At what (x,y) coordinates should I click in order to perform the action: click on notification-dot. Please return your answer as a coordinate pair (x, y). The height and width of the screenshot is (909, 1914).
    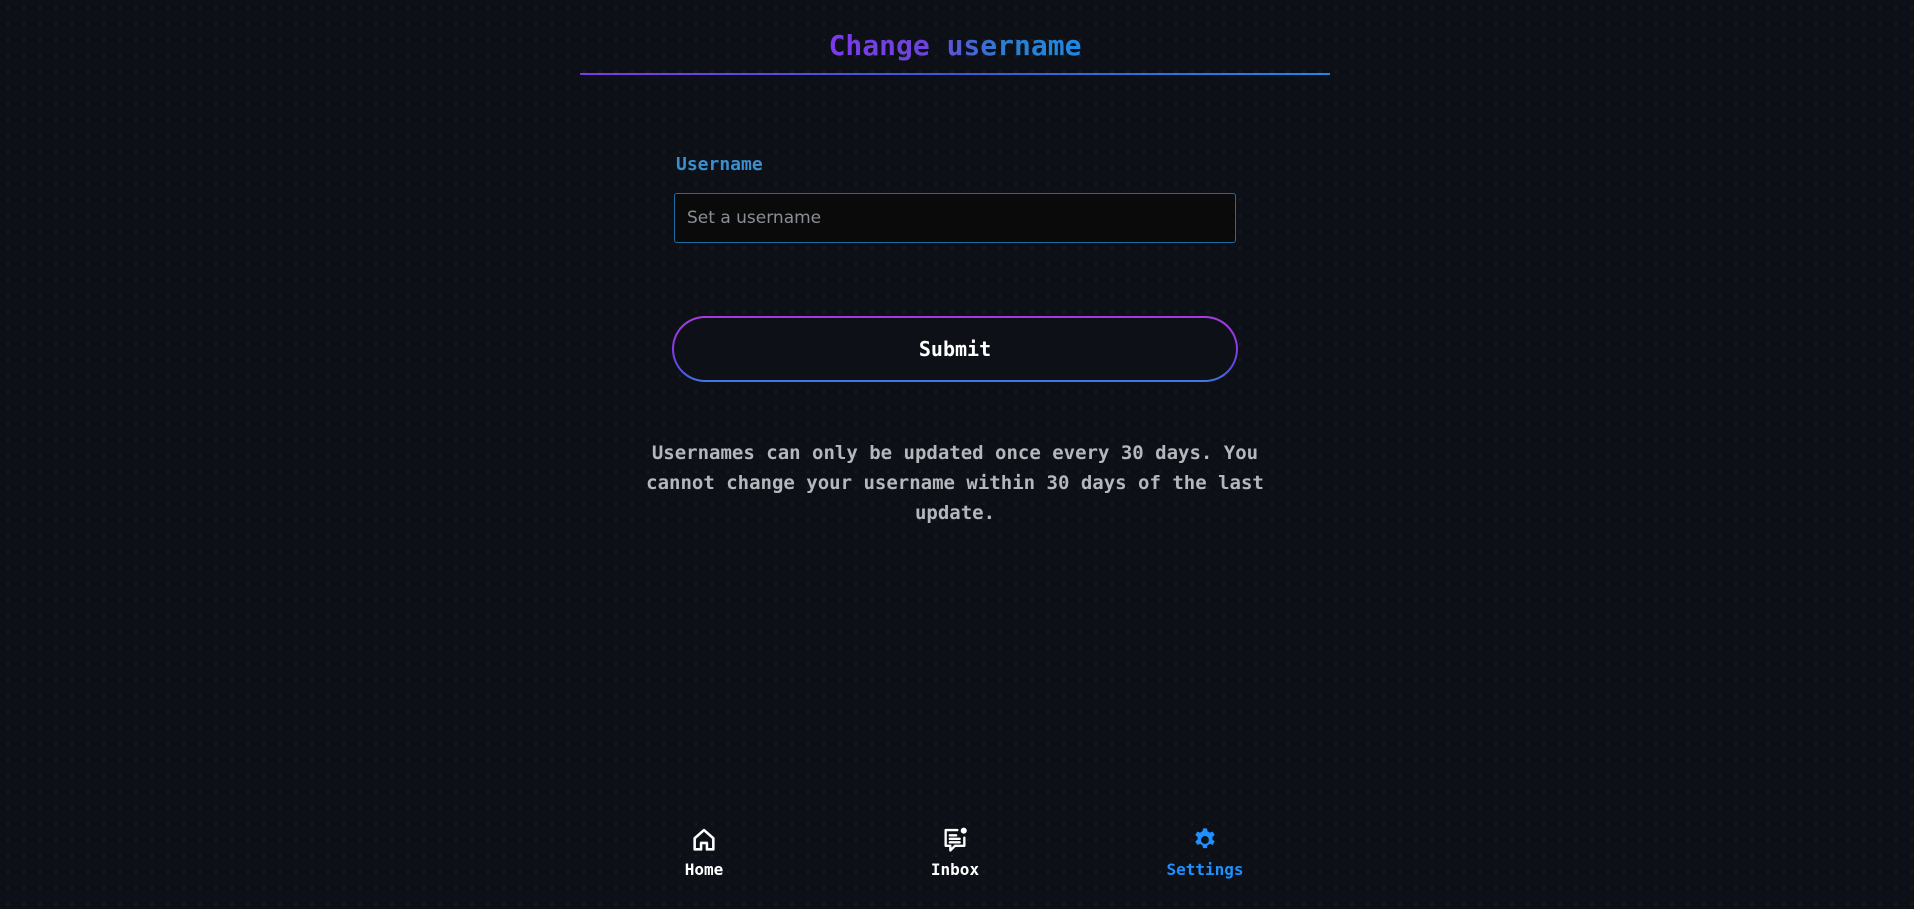
    Looking at the image, I should click on (963, 830).